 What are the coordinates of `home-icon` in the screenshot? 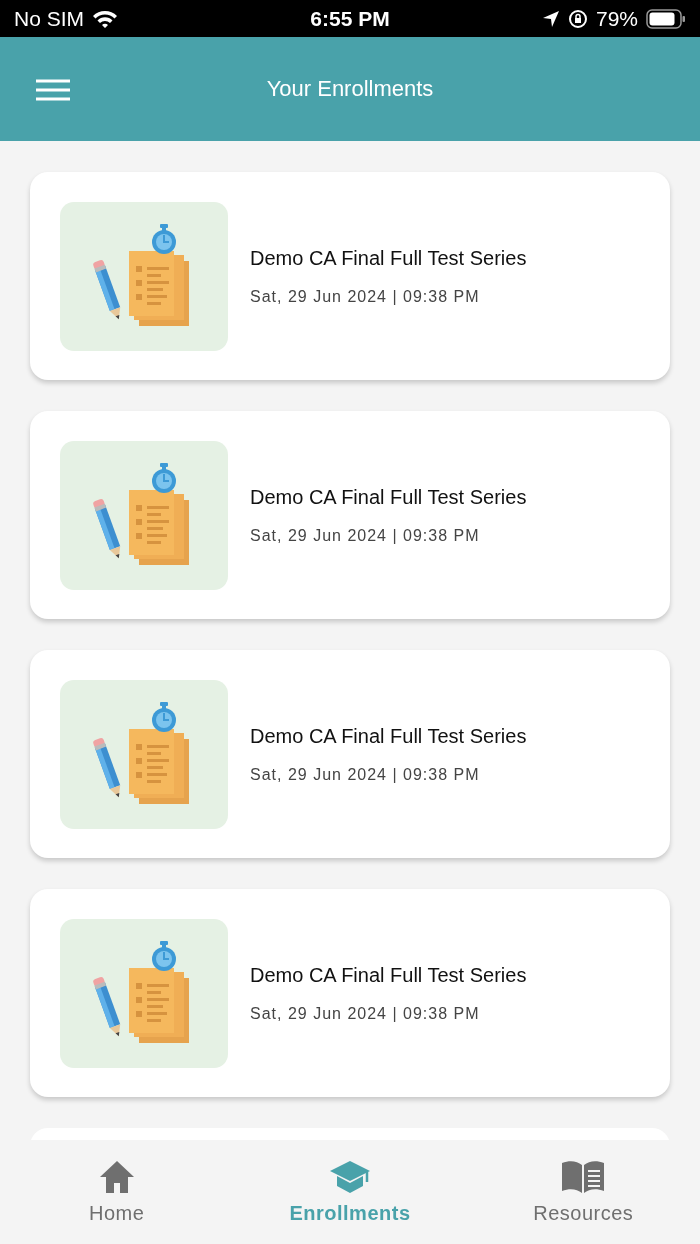 It's located at (116, 1176).